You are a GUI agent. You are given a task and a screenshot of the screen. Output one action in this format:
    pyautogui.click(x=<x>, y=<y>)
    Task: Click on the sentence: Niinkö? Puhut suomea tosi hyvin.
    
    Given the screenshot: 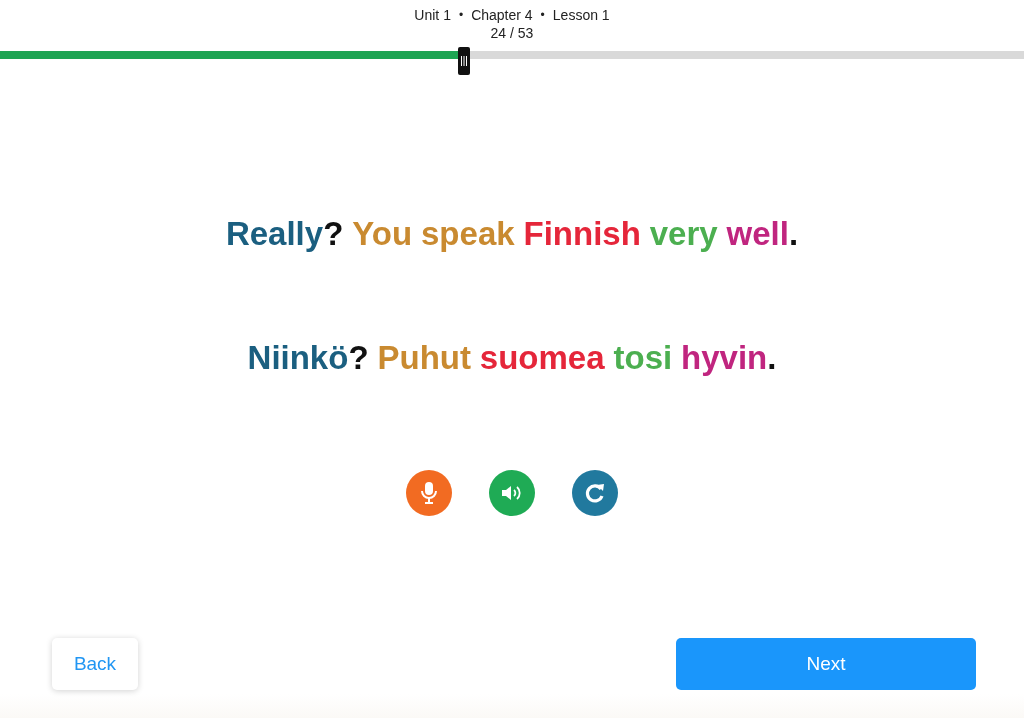 What is the action you would take?
    pyautogui.click(x=512, y=358)
    